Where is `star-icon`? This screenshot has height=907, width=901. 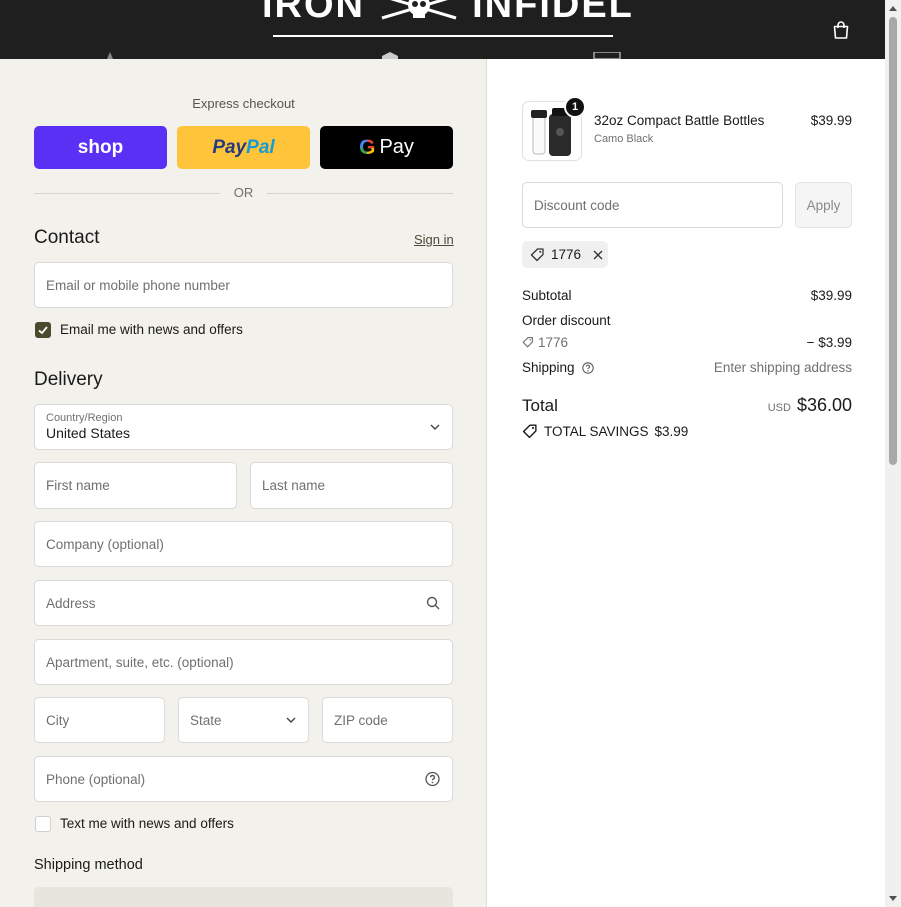 star-icon is located at coordinates (110, 55).